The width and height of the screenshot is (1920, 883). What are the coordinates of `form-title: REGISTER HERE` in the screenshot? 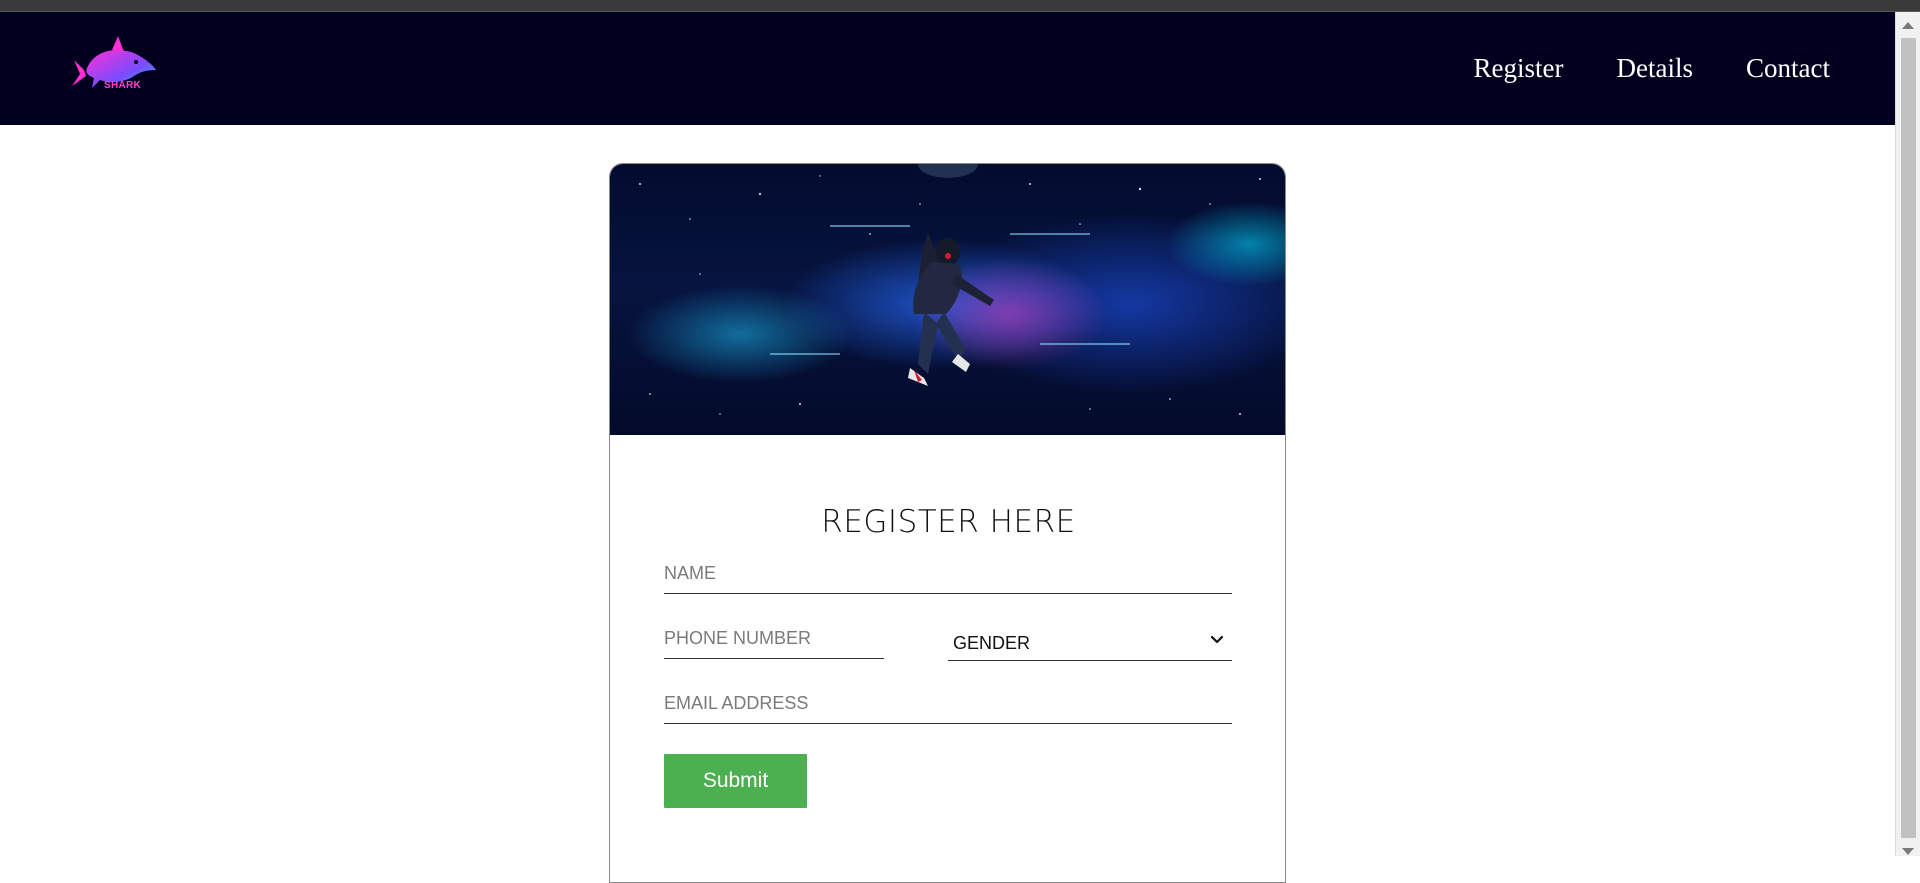 It's located at (948, 521).